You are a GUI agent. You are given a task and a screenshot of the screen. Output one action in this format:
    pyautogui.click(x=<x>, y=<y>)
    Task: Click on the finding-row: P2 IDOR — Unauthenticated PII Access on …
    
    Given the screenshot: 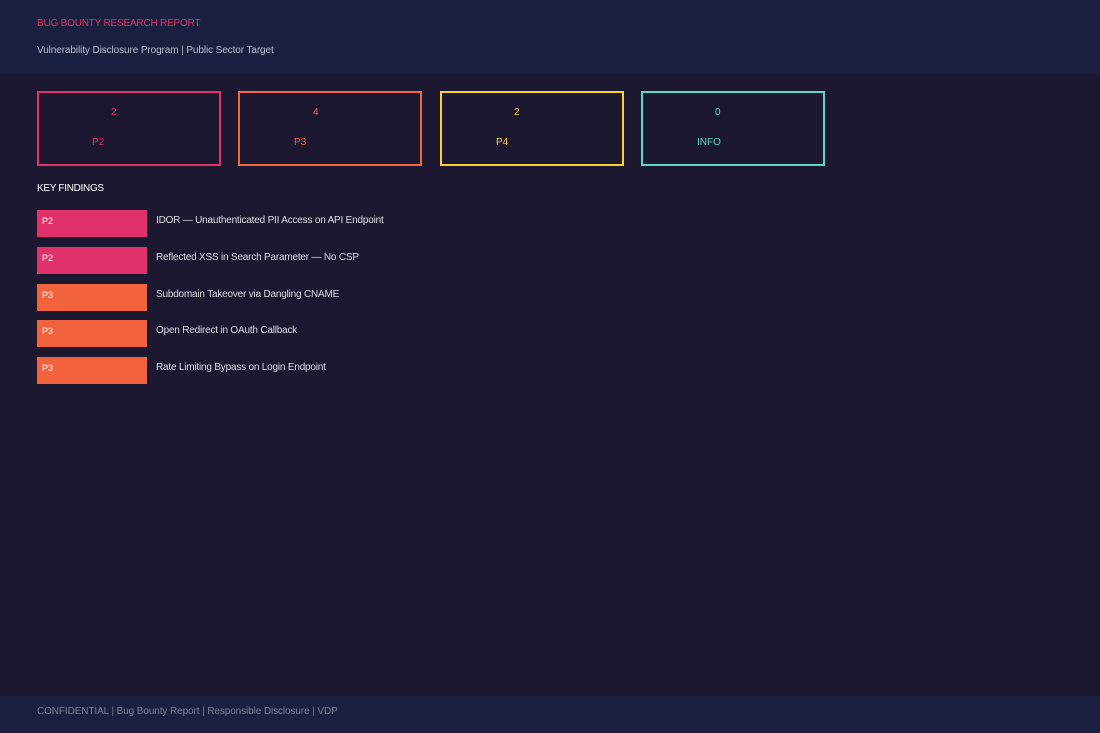 What is the action you would take?
    pyautogui.click(x=337, y=223)
    